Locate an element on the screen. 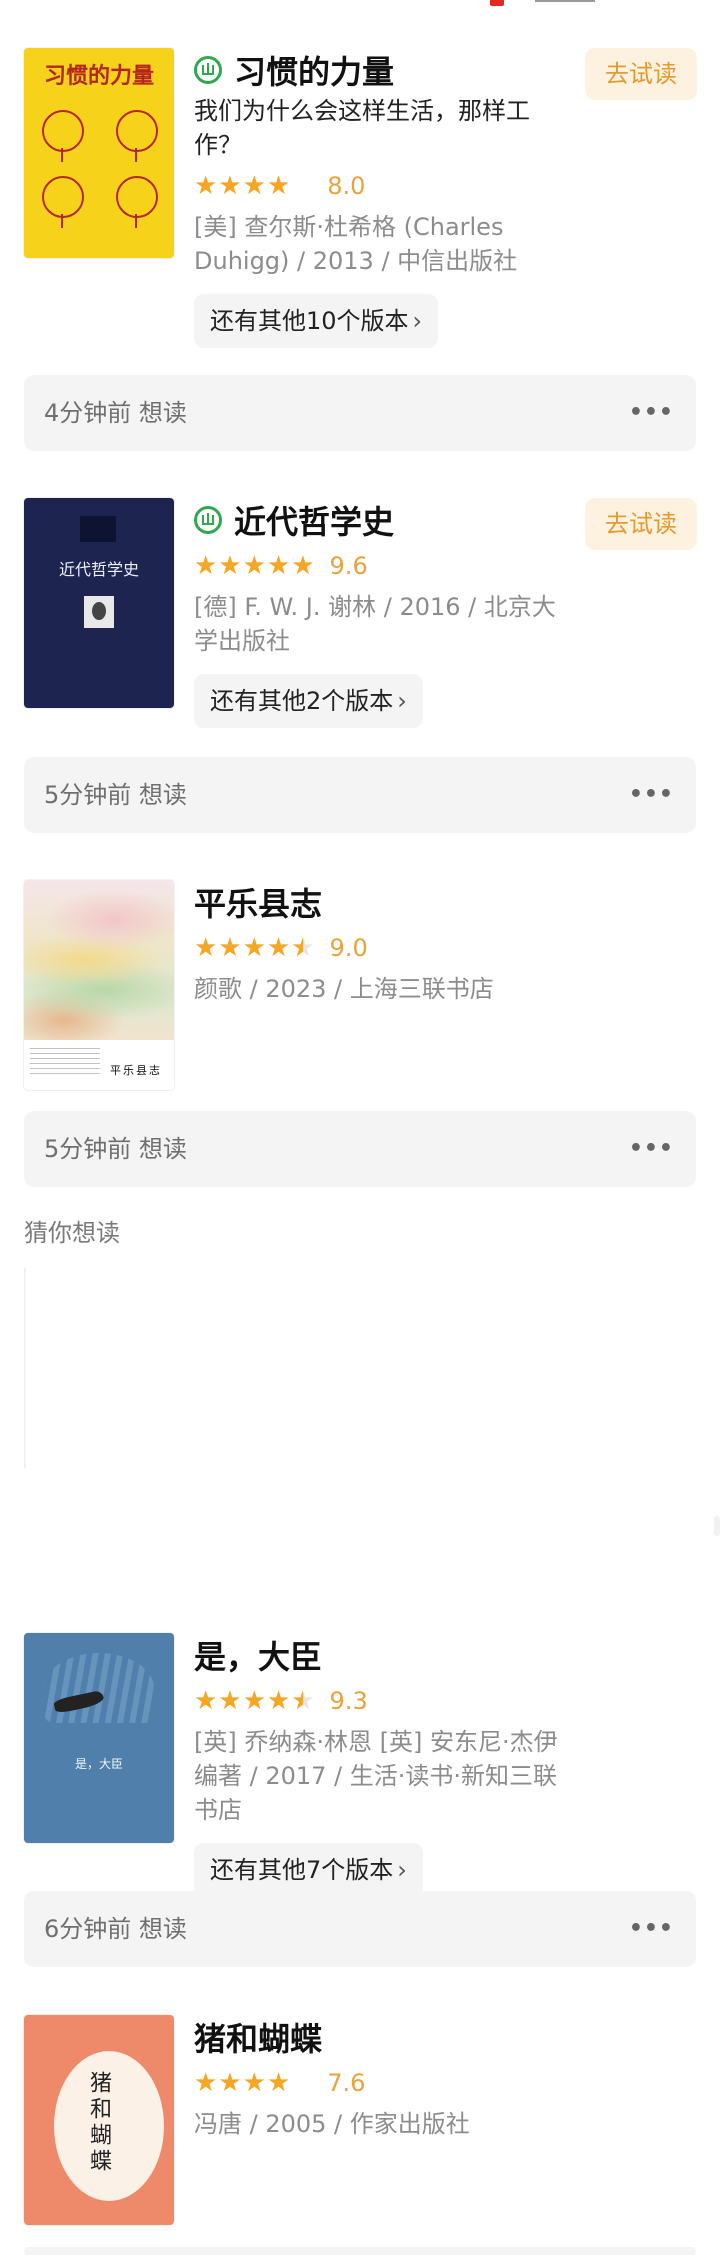  book-meta: 颜歌 / 2023 / 上海三联书店 is located at coordinates (344, 989).